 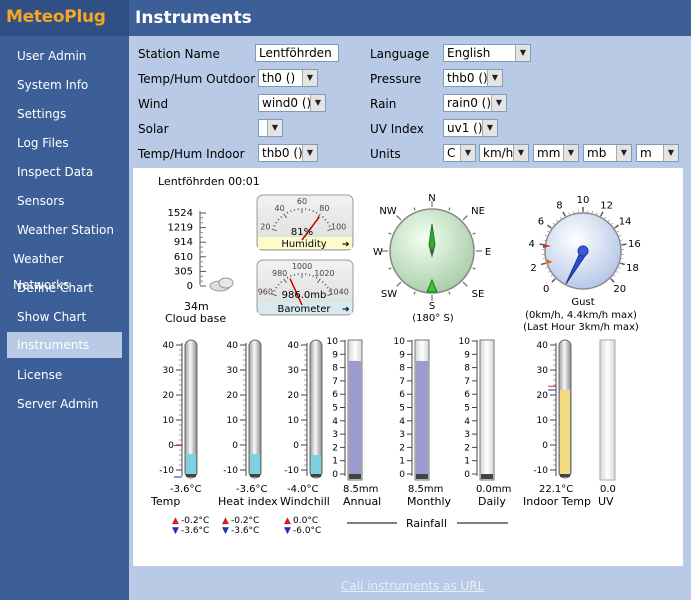 I want to click on units-pressure-select: mb ▼, so click(x=607, y=153).